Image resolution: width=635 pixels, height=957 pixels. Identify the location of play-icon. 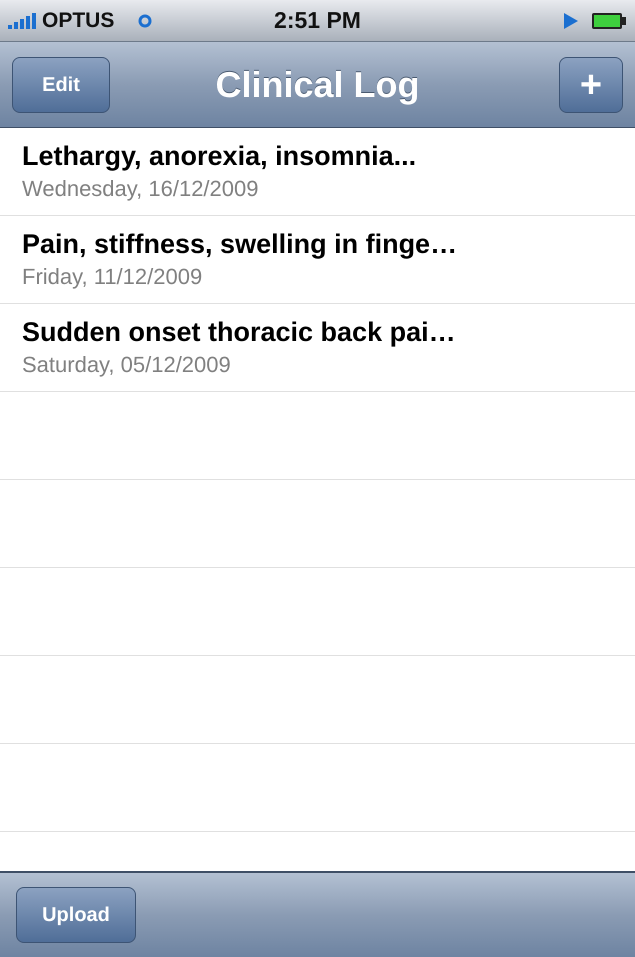
(571, 21).